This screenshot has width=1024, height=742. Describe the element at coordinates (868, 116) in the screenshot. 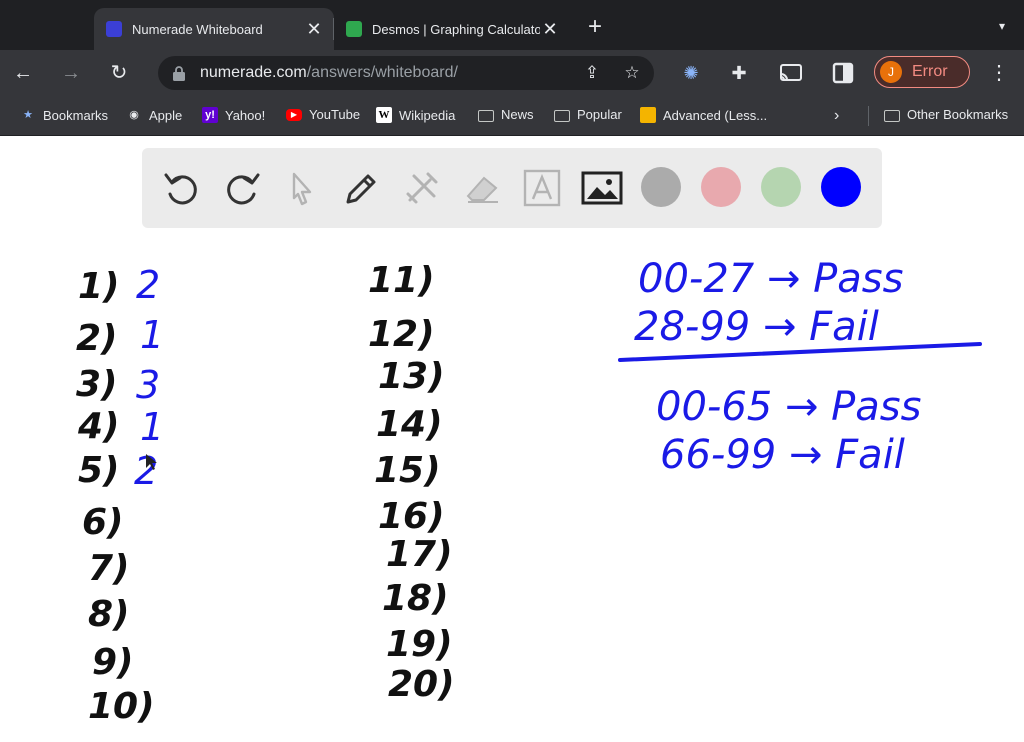

I see `bookmarks-divider` at that location.